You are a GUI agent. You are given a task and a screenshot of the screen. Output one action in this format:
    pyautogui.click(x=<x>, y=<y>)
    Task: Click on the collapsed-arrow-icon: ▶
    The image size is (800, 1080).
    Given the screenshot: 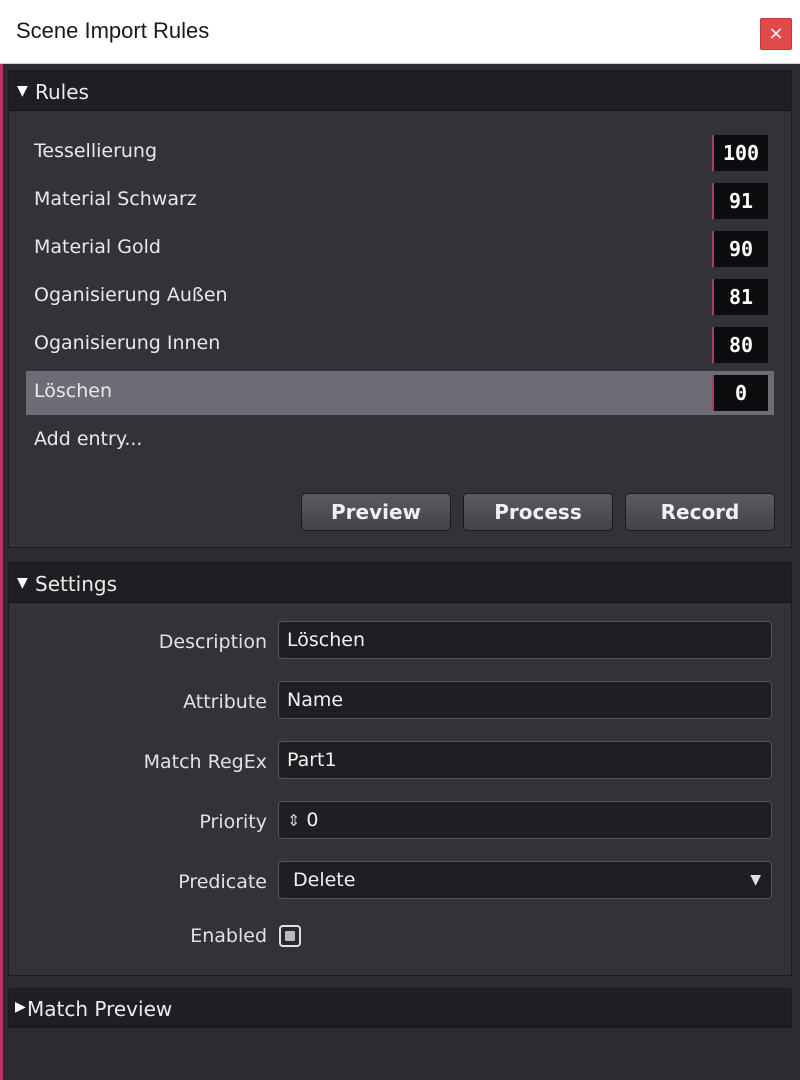 What is the action you would take?
    pyautogui.click(x=20, y=1007)
    